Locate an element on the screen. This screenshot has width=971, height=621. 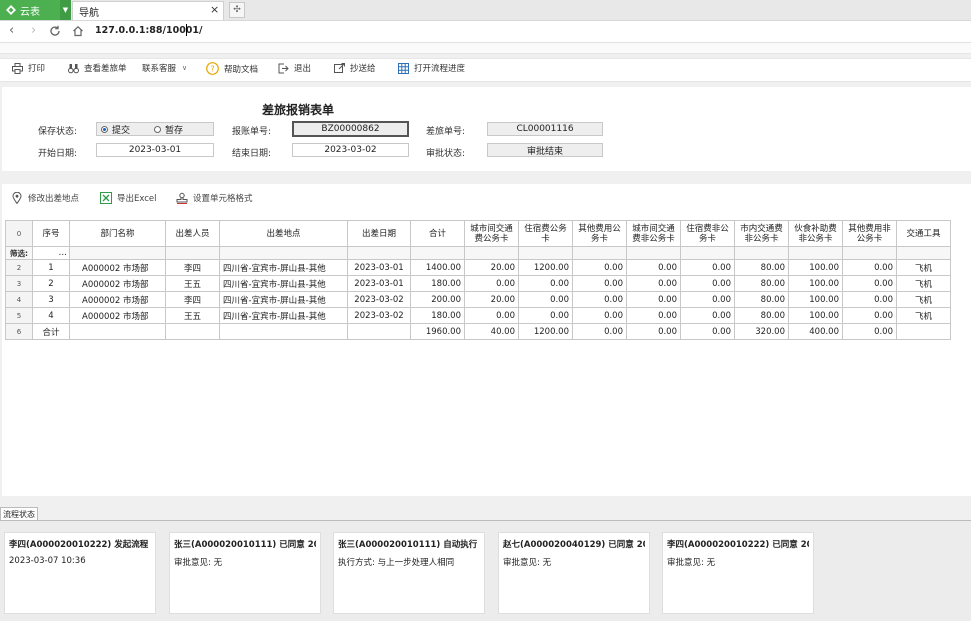
column-header: 出差日期 is located at coordinates (379, 233).